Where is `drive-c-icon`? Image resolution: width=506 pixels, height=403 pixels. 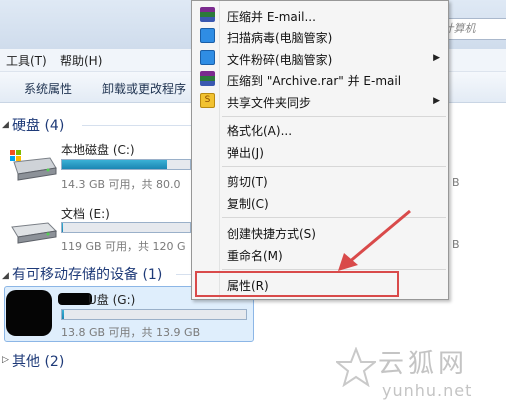 drive-c-icon is located at coordinates (33, 166).